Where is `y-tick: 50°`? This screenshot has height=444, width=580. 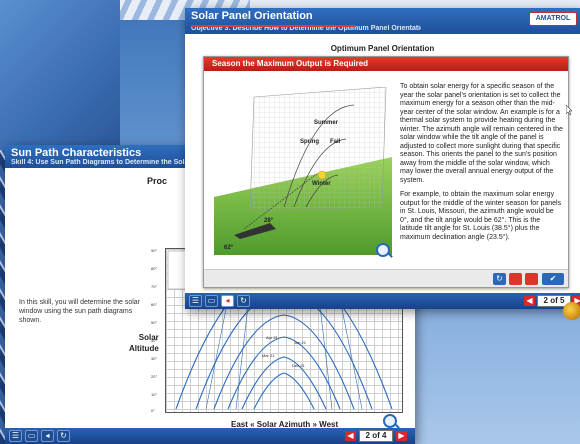
y-tick: 50° is located at coordinates (154, 322).